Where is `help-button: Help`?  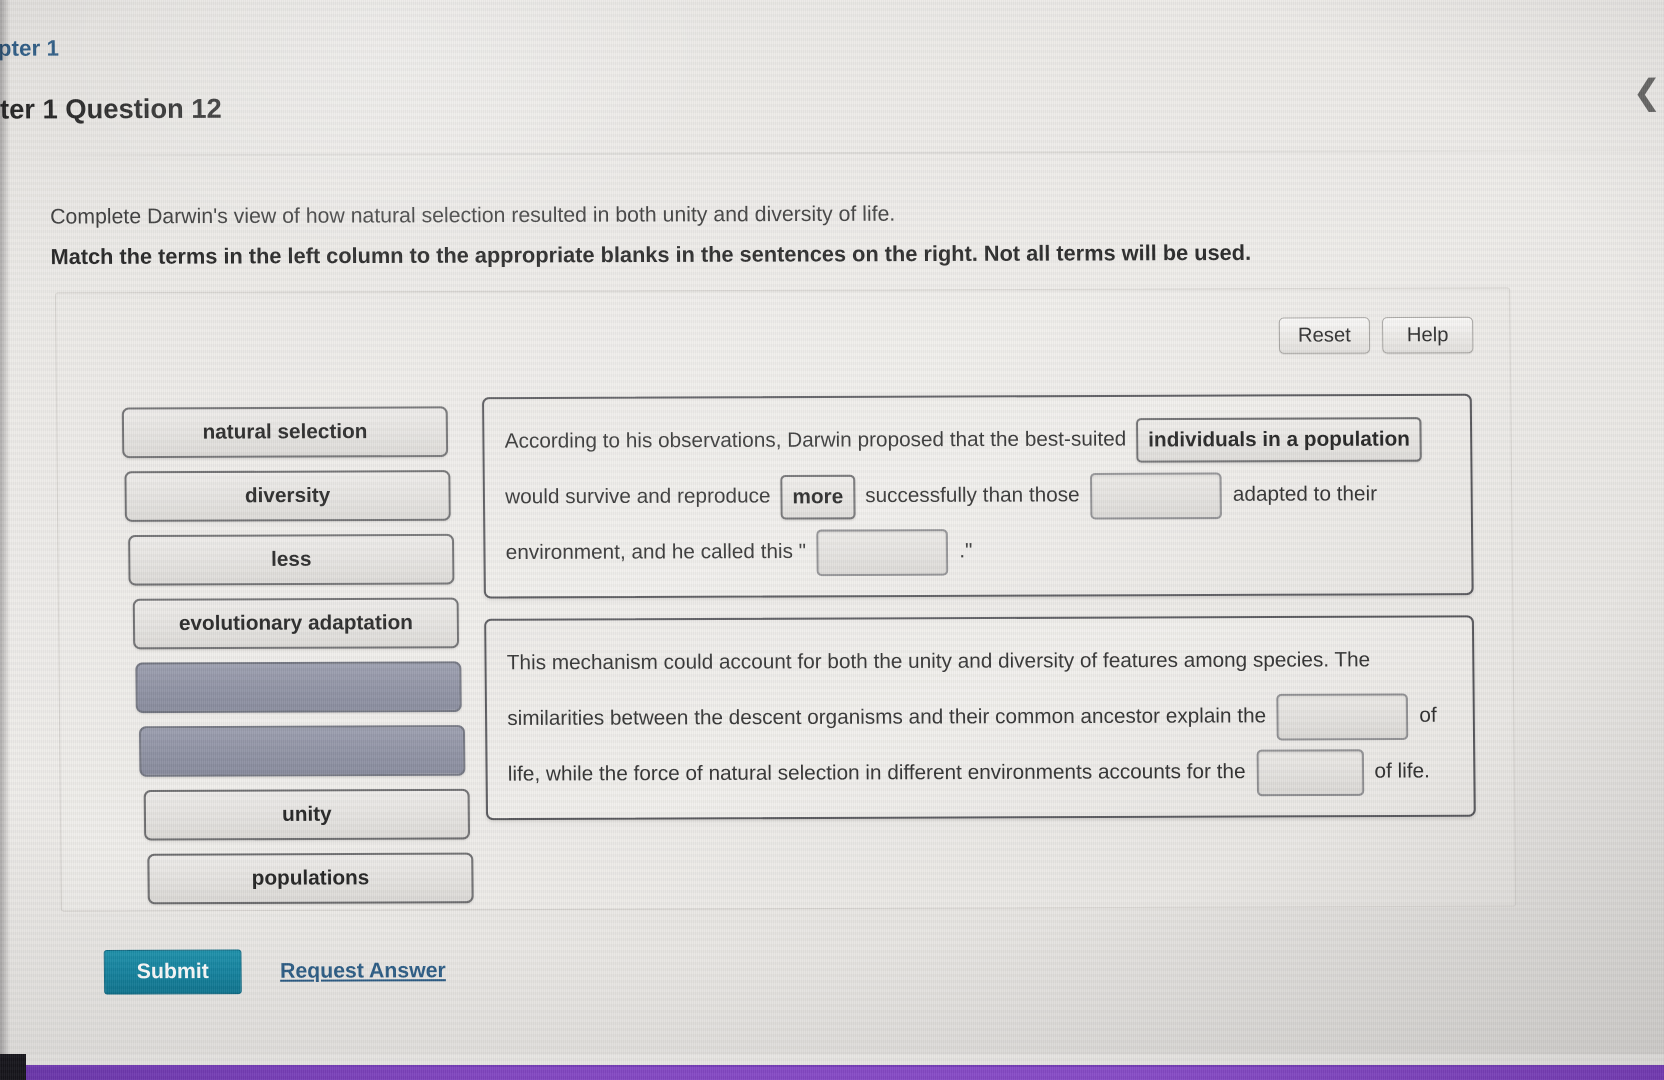
help-button: Help is located at coordinates (1427, 335).